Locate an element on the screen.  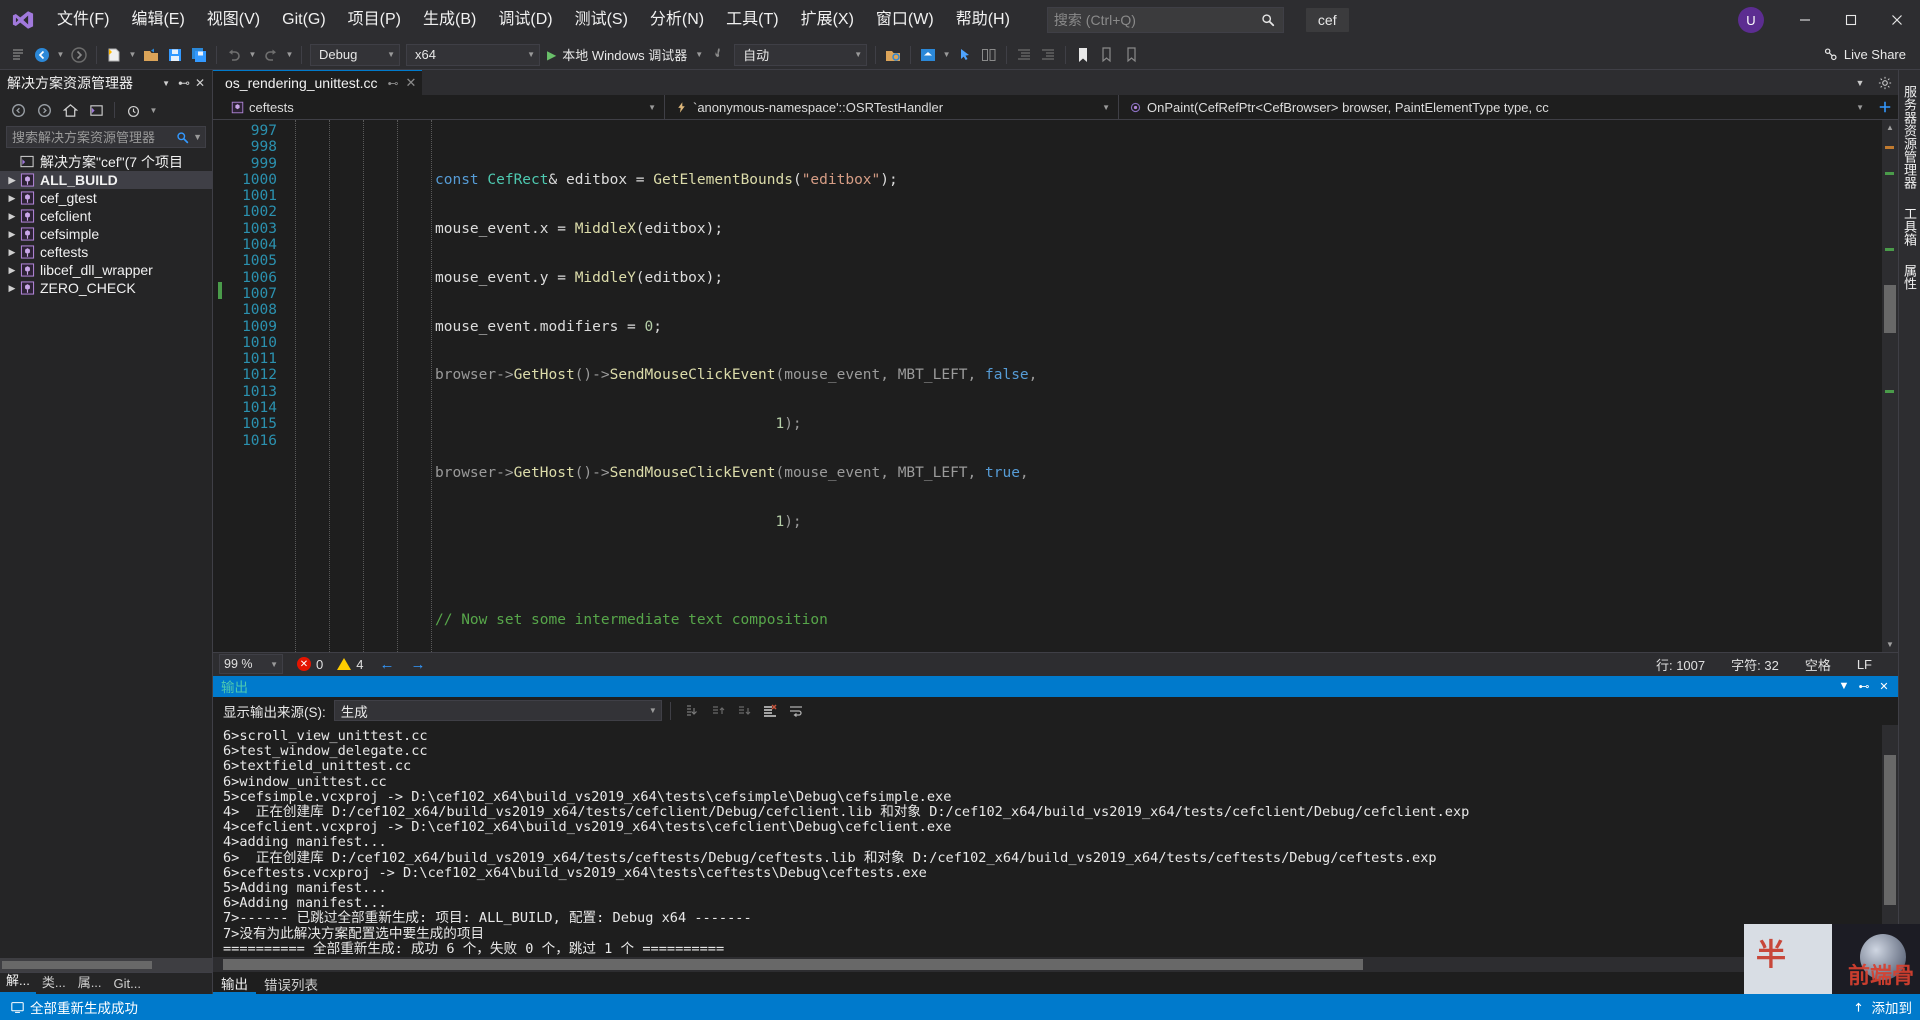
scroll-down-icon: ▼ is located at coordinates (1890, 645).